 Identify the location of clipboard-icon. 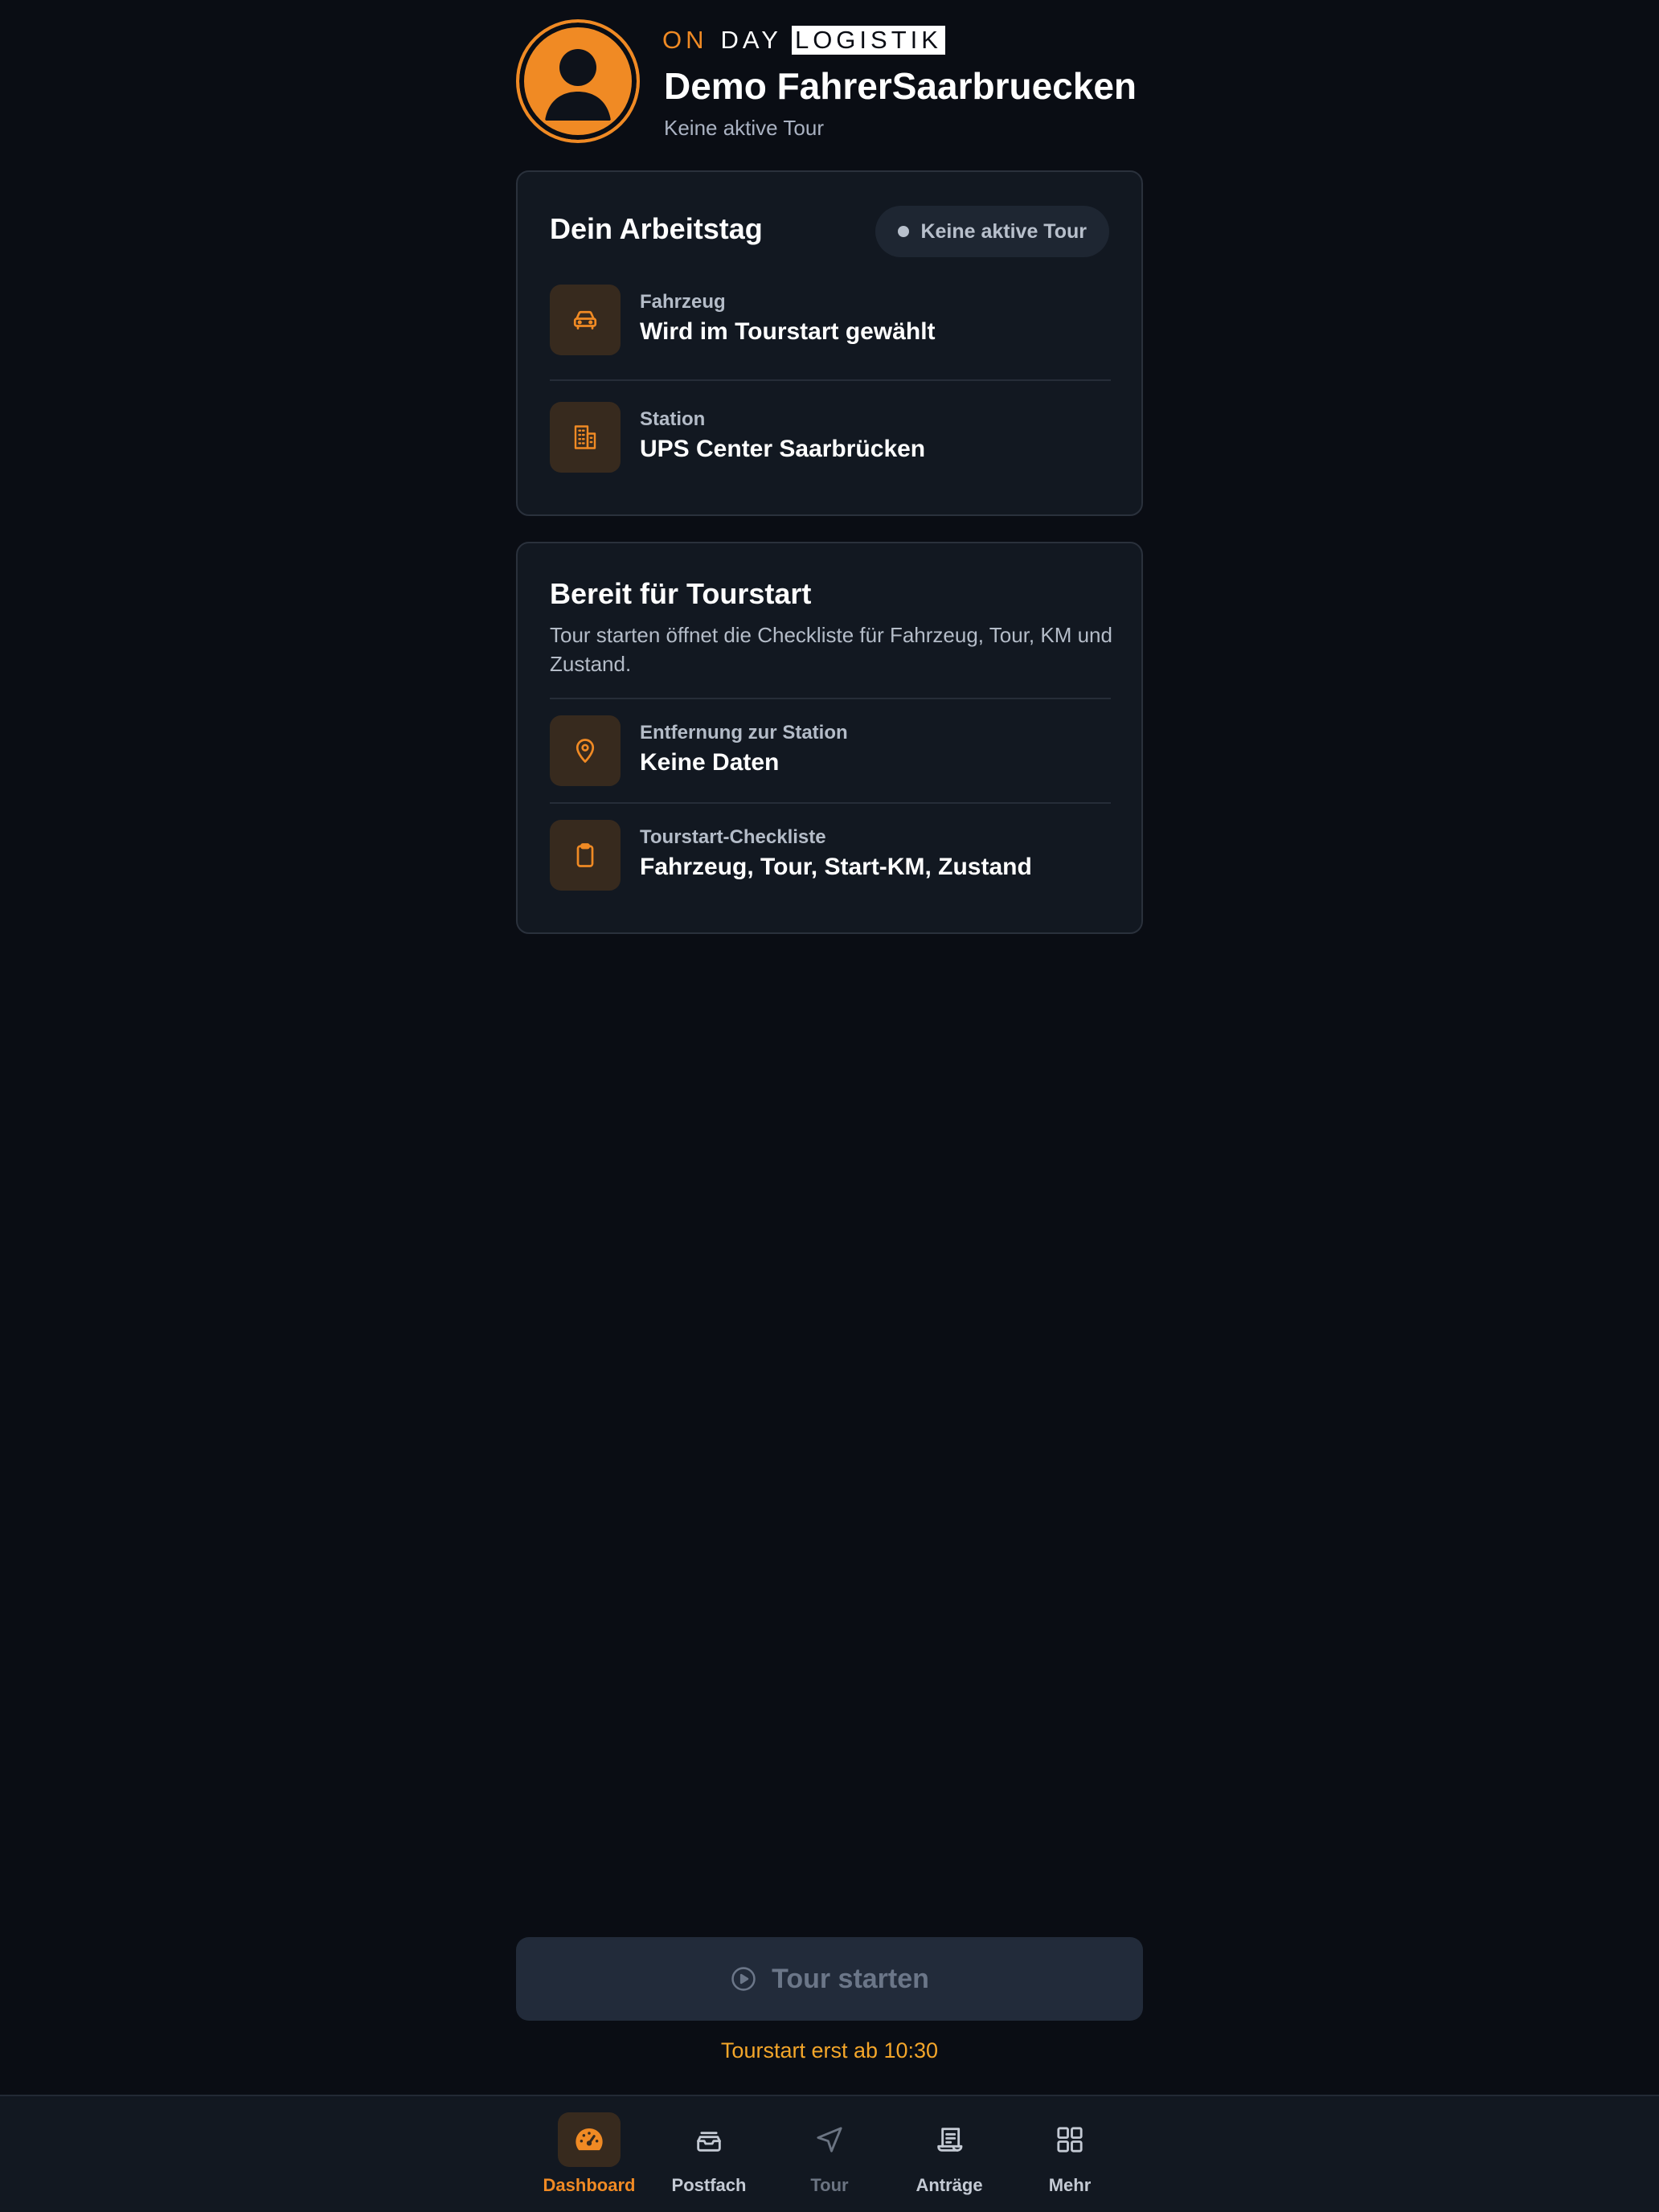
(585, 855).